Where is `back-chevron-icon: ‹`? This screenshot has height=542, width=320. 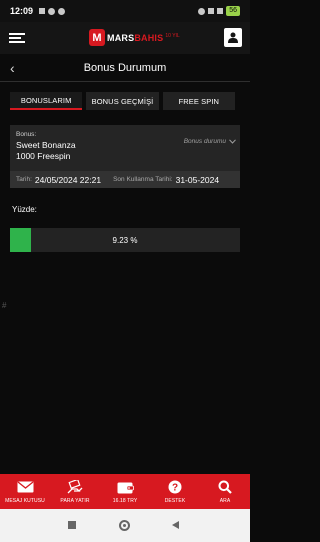
back-chevron-icon: ‹ is located at coordinates (12, 68).